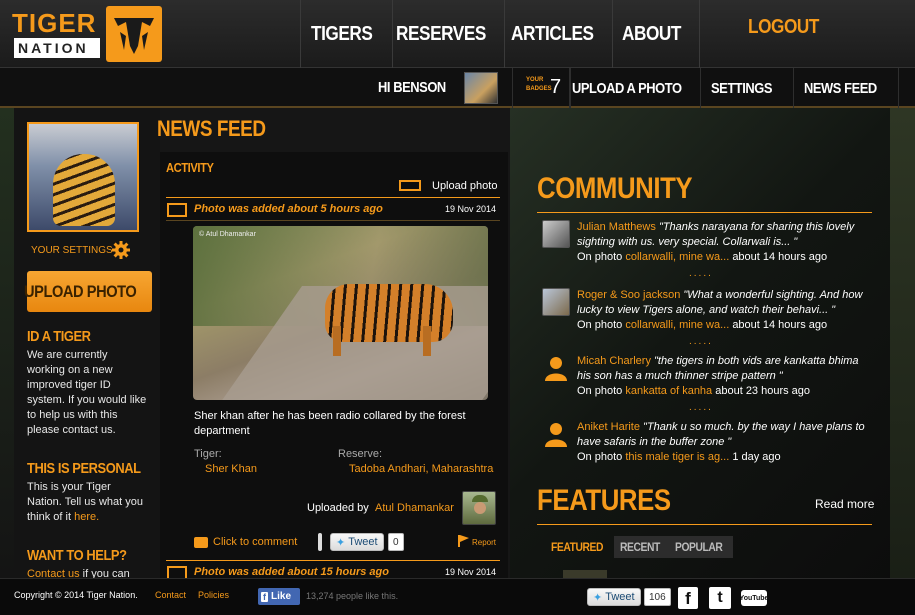 The height and width of the screenshot is (615, 915). Describe the element at coordinates (615, 188) in the screenshot. I see `community-title-text: COMMUNITY` at that location.